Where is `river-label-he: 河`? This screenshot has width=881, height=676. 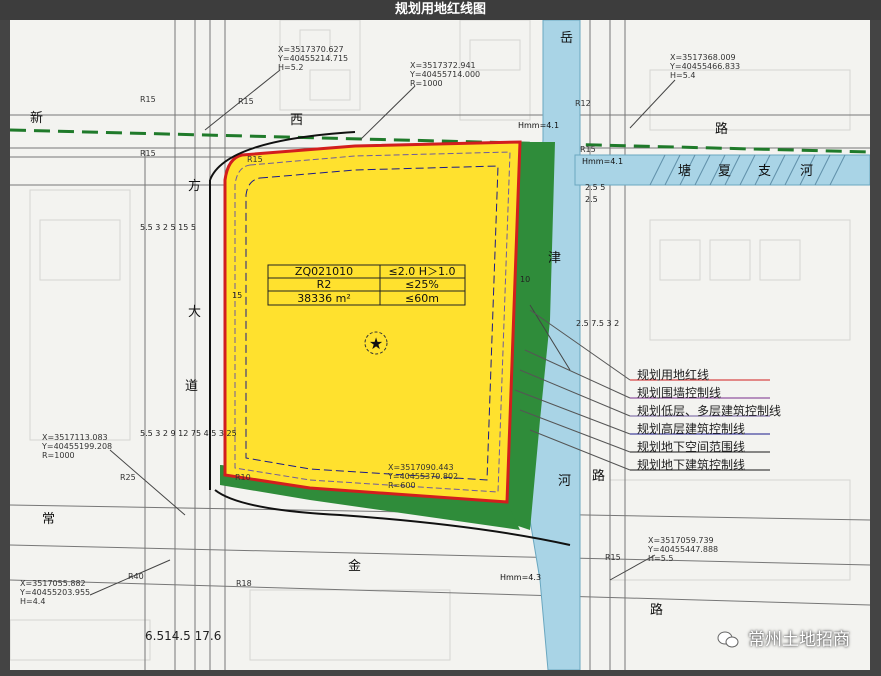
river-label-he: 河 is located at coordinates (564, 481).